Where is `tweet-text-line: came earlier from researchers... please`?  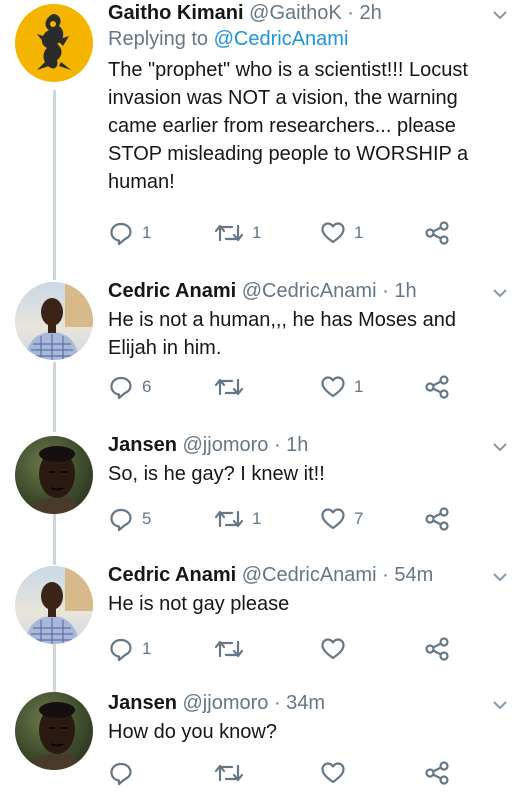 tweet-text-line: came earlier from researchers... please is located at coordinates (282, 126).